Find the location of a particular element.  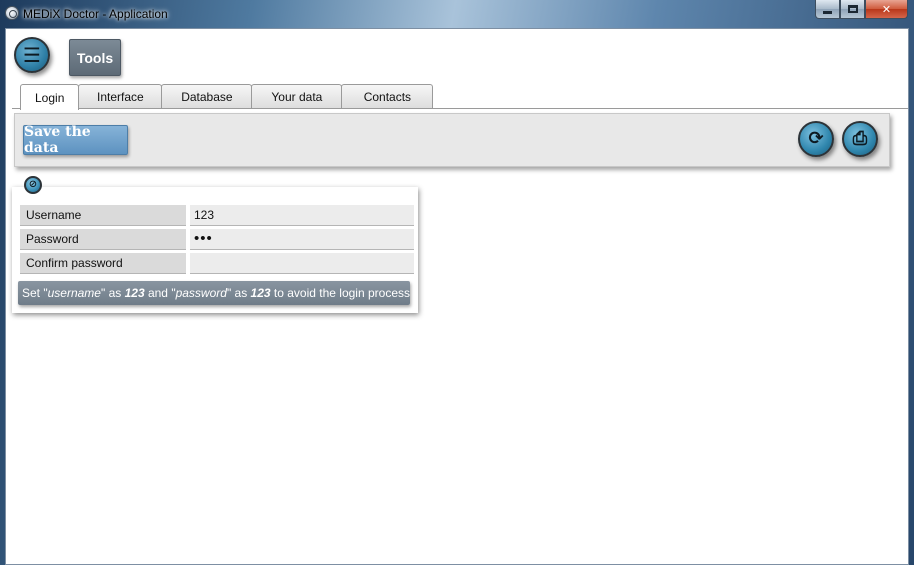

hint-username-word: username is located at coordinates (74, 293).